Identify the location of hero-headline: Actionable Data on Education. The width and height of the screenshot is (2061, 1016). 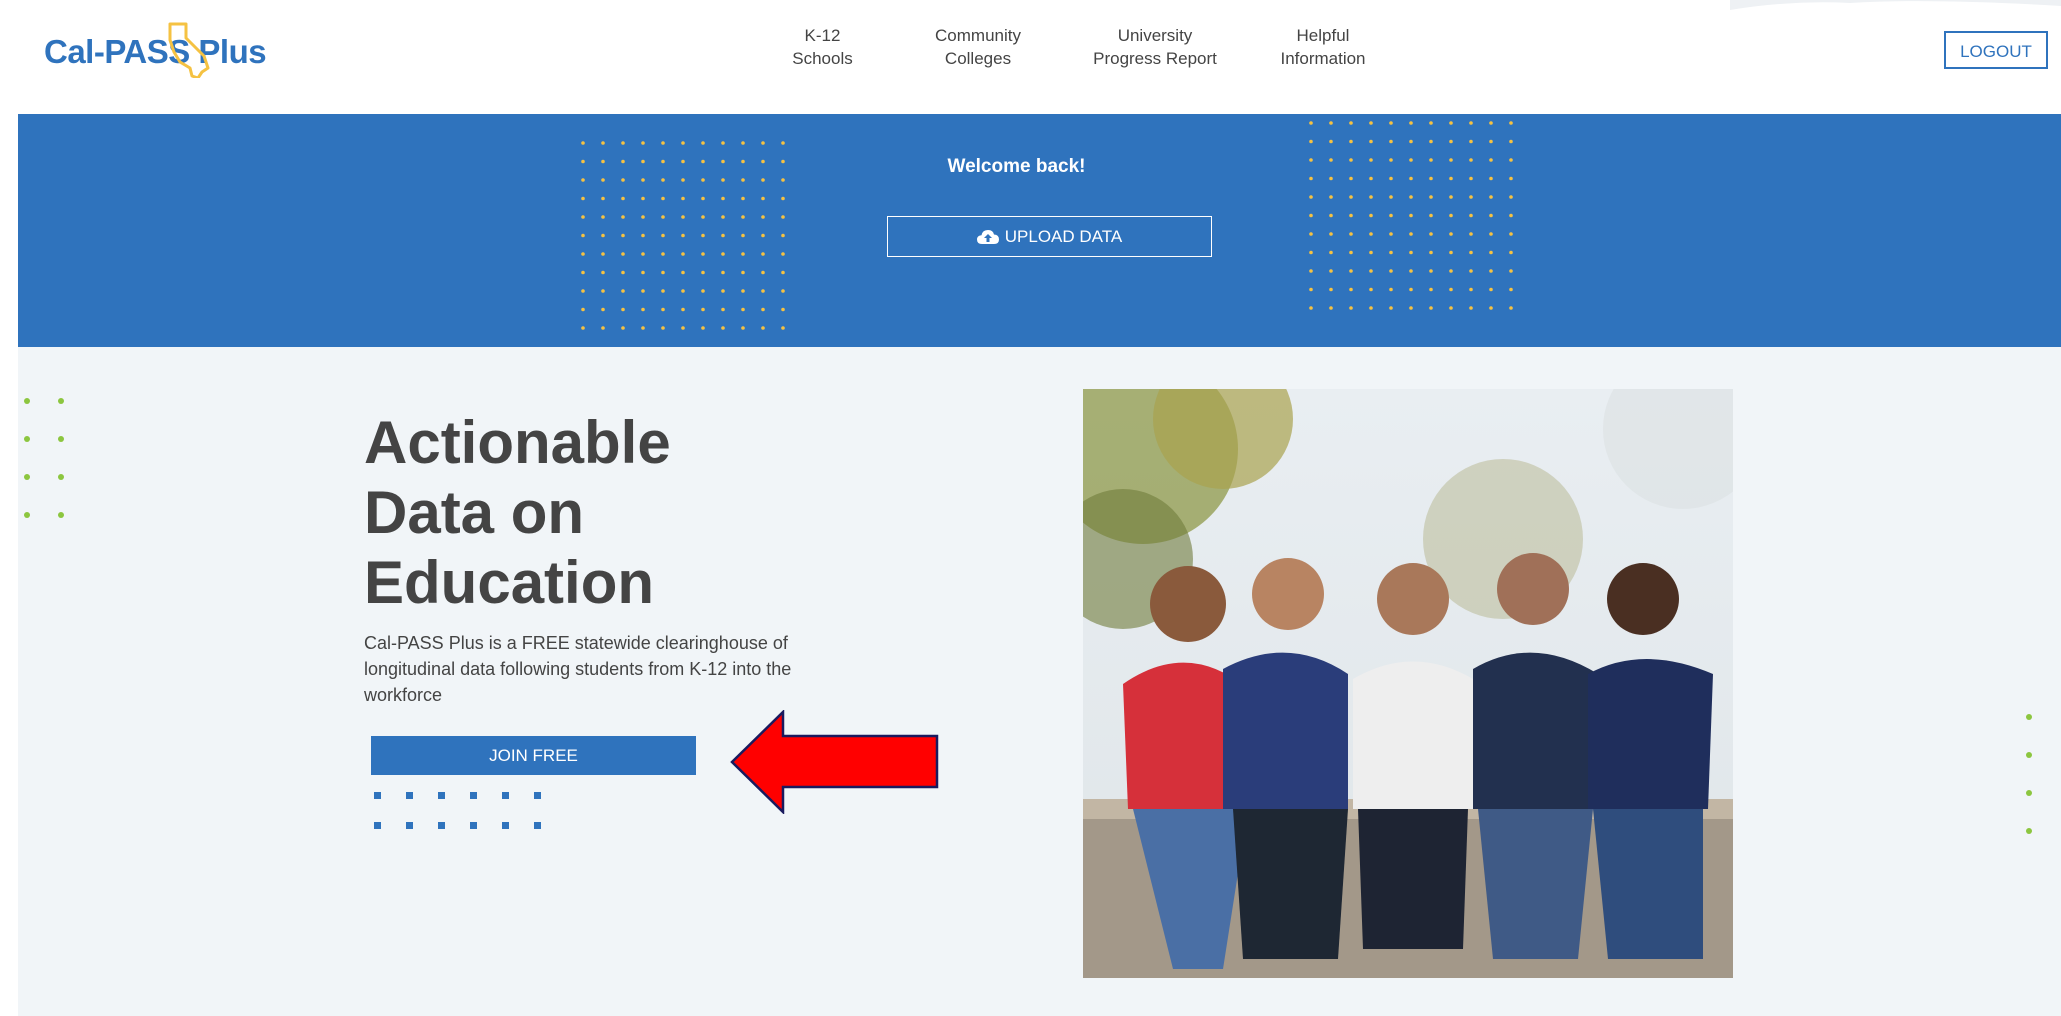
(517, 513).